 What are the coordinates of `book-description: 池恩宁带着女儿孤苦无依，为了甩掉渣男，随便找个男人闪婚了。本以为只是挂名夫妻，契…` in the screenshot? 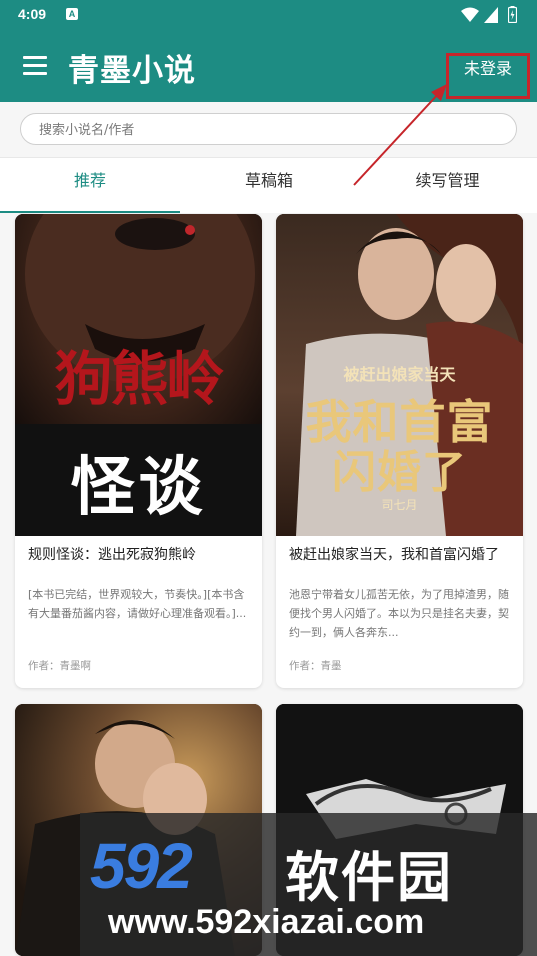 It's located at (399, 613).